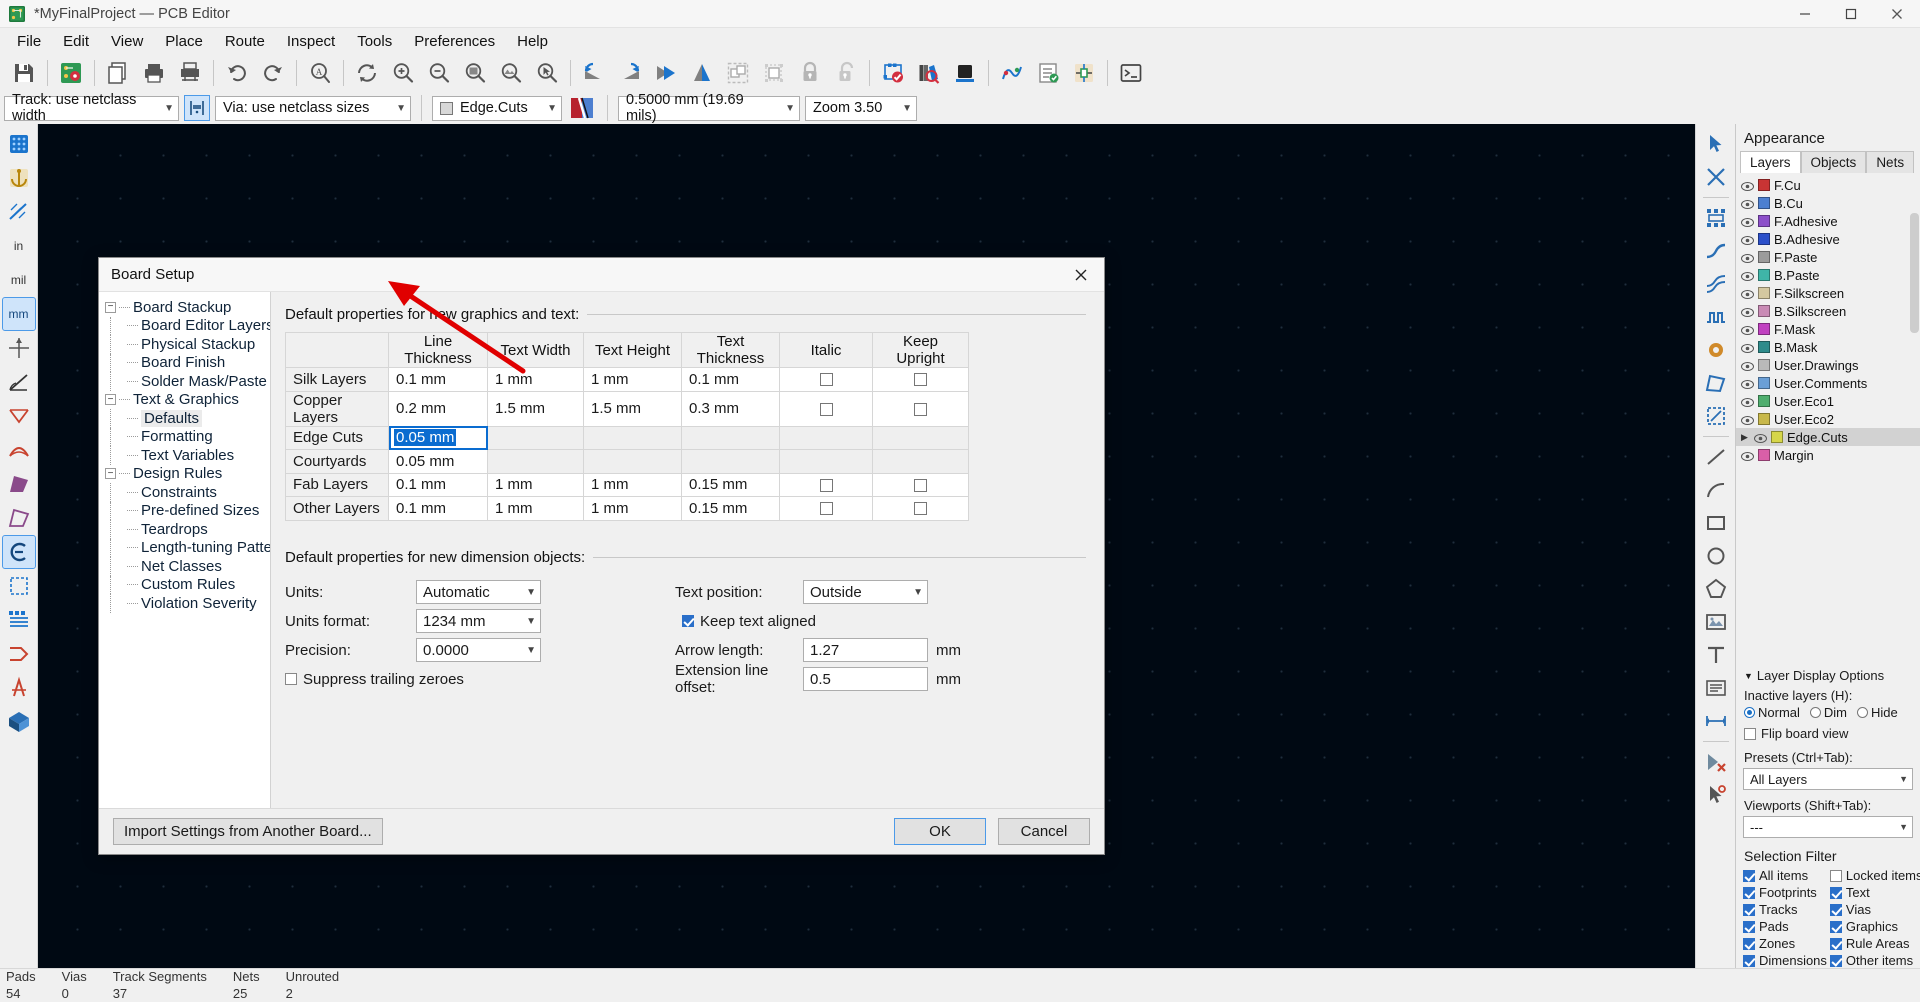  I want to click on layer-row-fcu: F.Cu, so click(1828, 185).